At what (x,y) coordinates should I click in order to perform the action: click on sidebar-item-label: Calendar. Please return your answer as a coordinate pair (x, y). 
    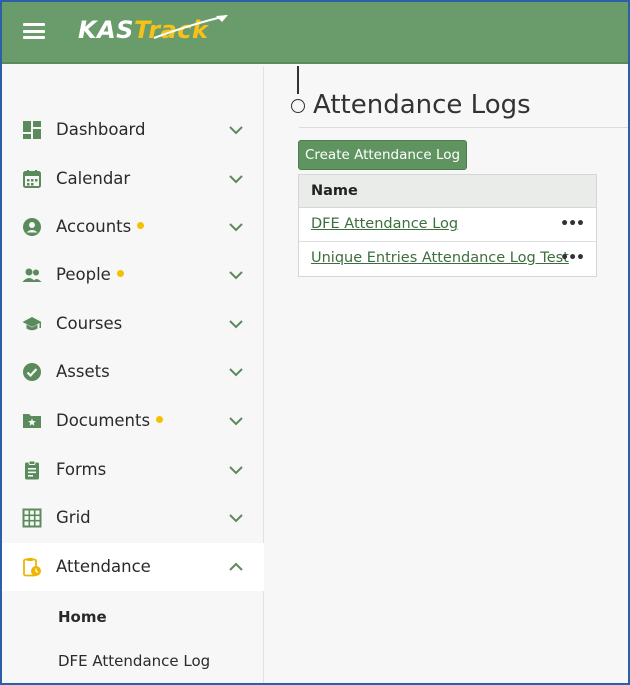
    Looking at the image, I should click on (93, 178).